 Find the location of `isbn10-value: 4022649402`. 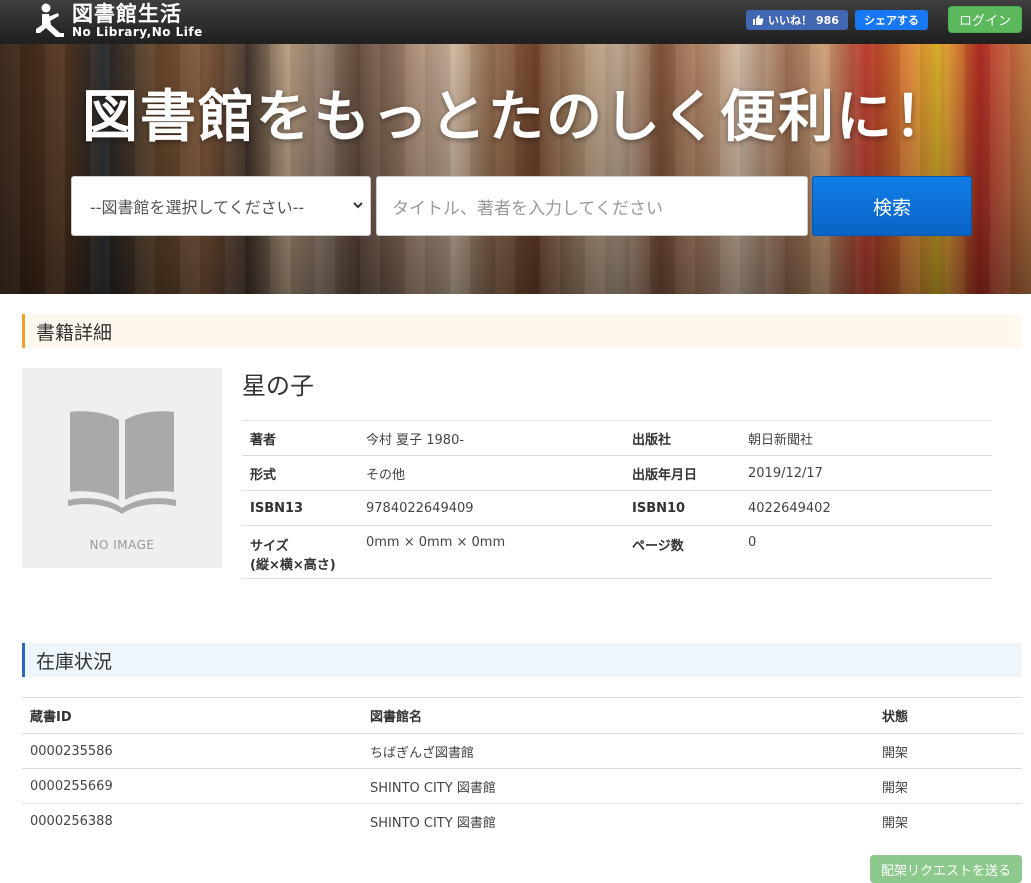

isbn10-value: 4022649402 is located at coordinates (866, 508).